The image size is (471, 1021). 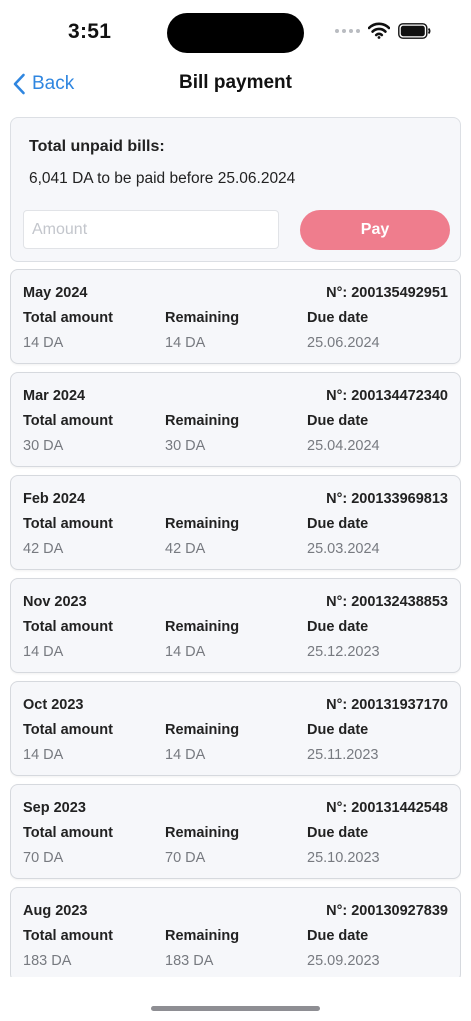 I want to click on due-date-value: 25.12.2023, so click(x=343, y=652).